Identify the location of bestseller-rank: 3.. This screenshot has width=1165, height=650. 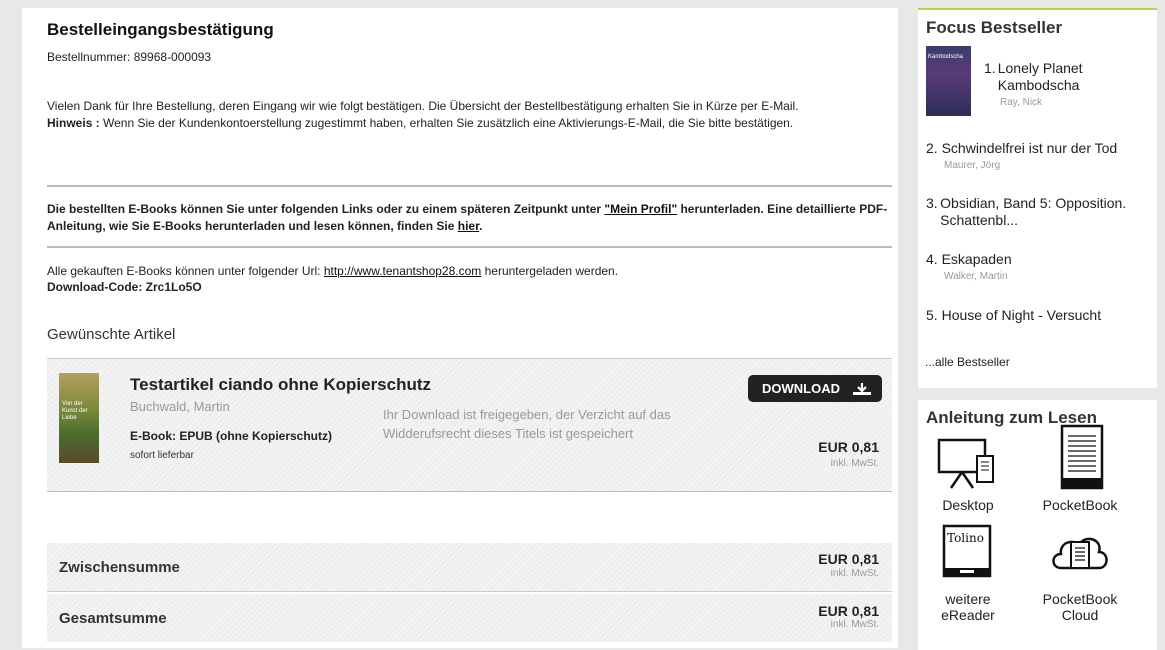
(932, 203).